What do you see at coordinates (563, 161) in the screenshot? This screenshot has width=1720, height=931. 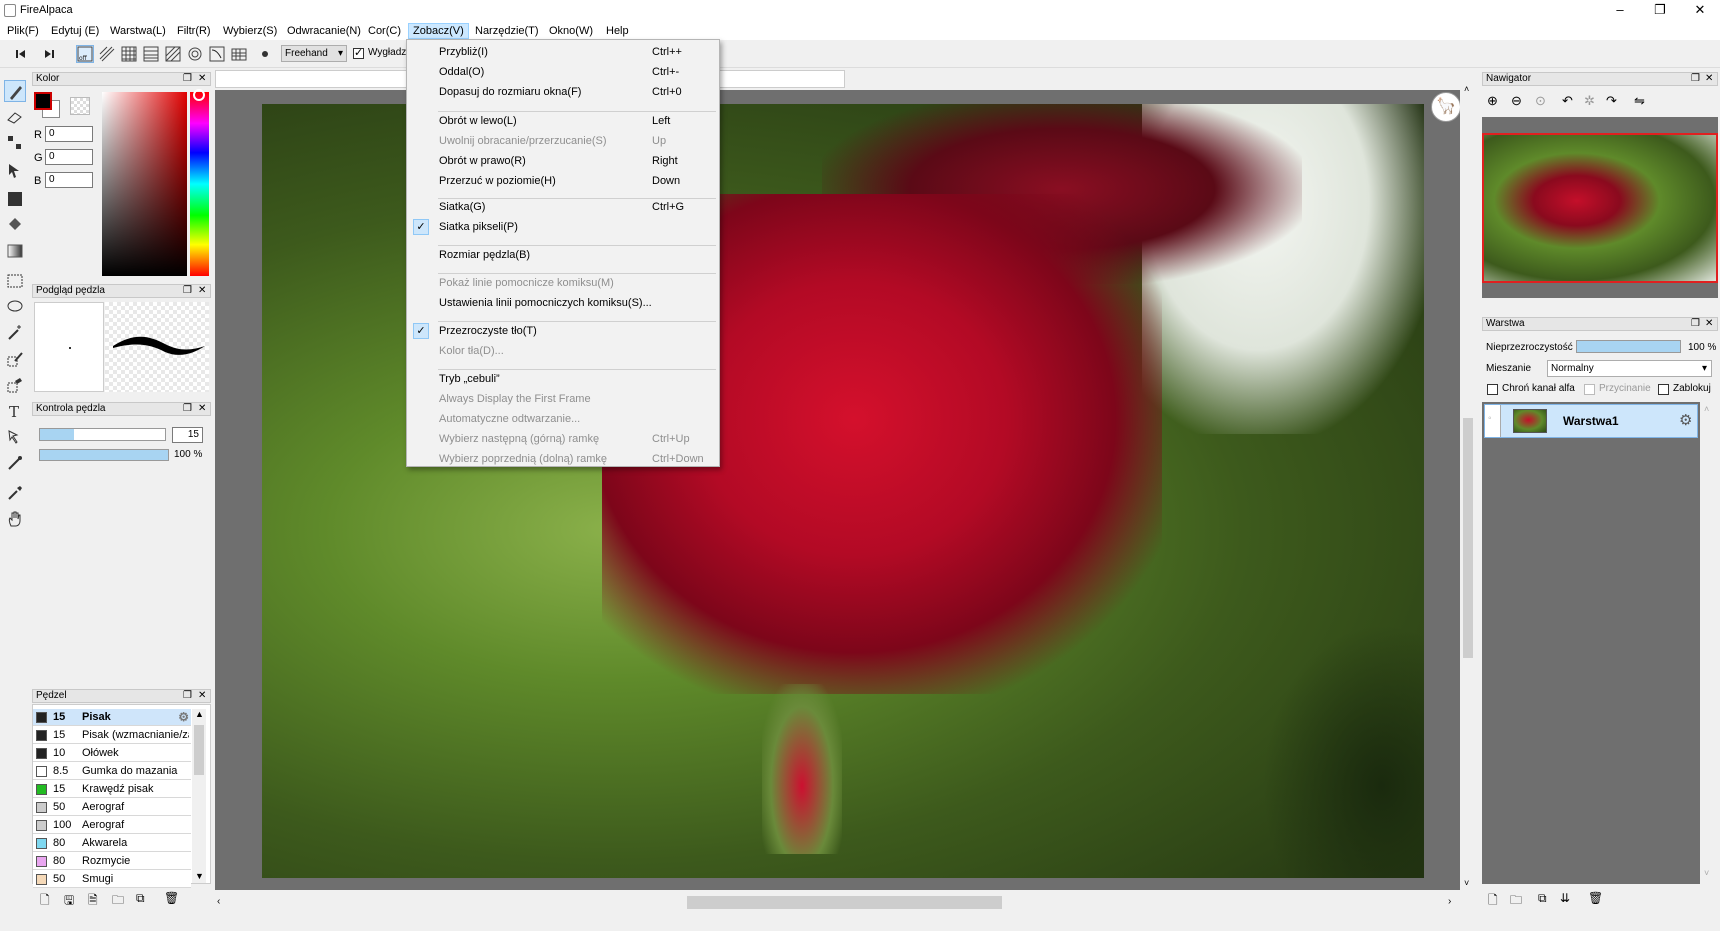 I see `view-menu-item: Obrót w prawo(R) Right` at bounding box center [563, 161].